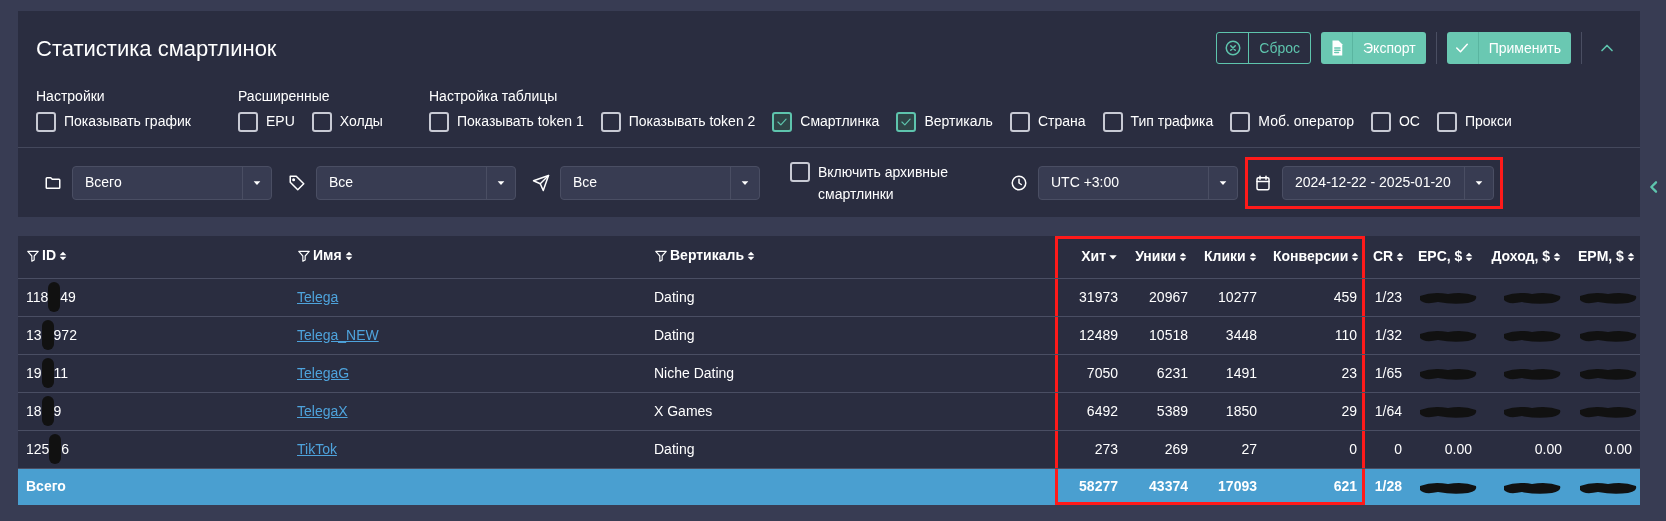  Describe the element at coordinates (68, 297) in the screenshot. I see `table-cell-text: 49` at that location.